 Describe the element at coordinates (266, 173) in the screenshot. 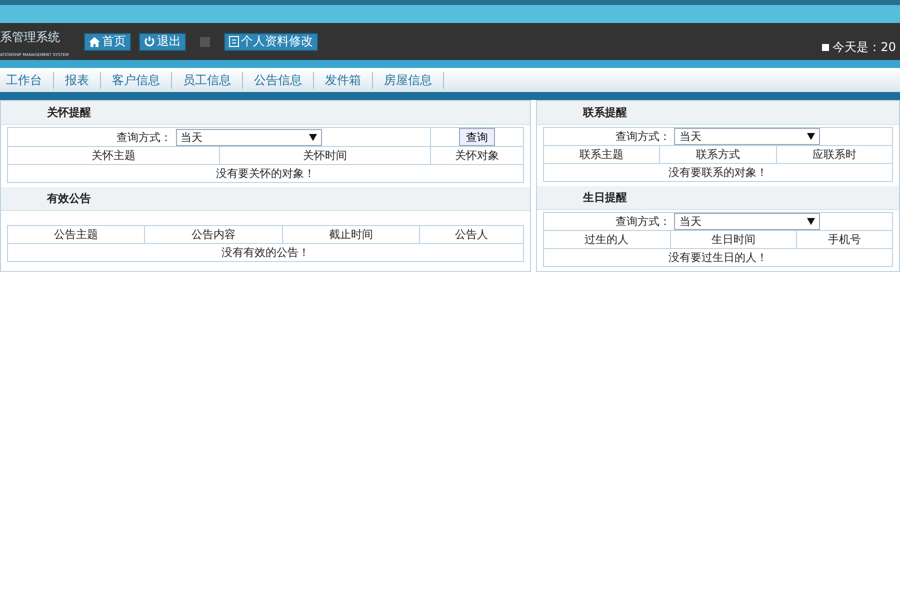

I see `empty-message: 没有要关怀的对象！` at that location.